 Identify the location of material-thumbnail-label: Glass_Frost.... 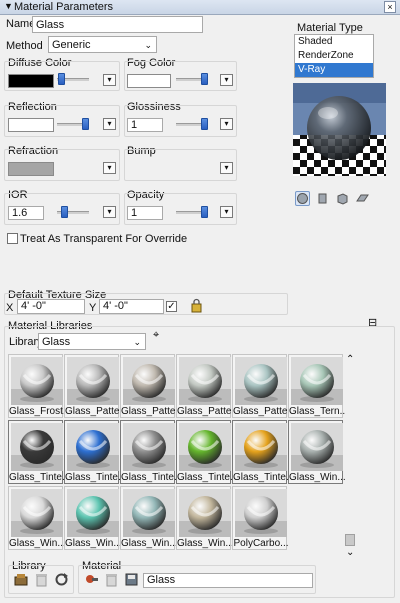
(37, 411).